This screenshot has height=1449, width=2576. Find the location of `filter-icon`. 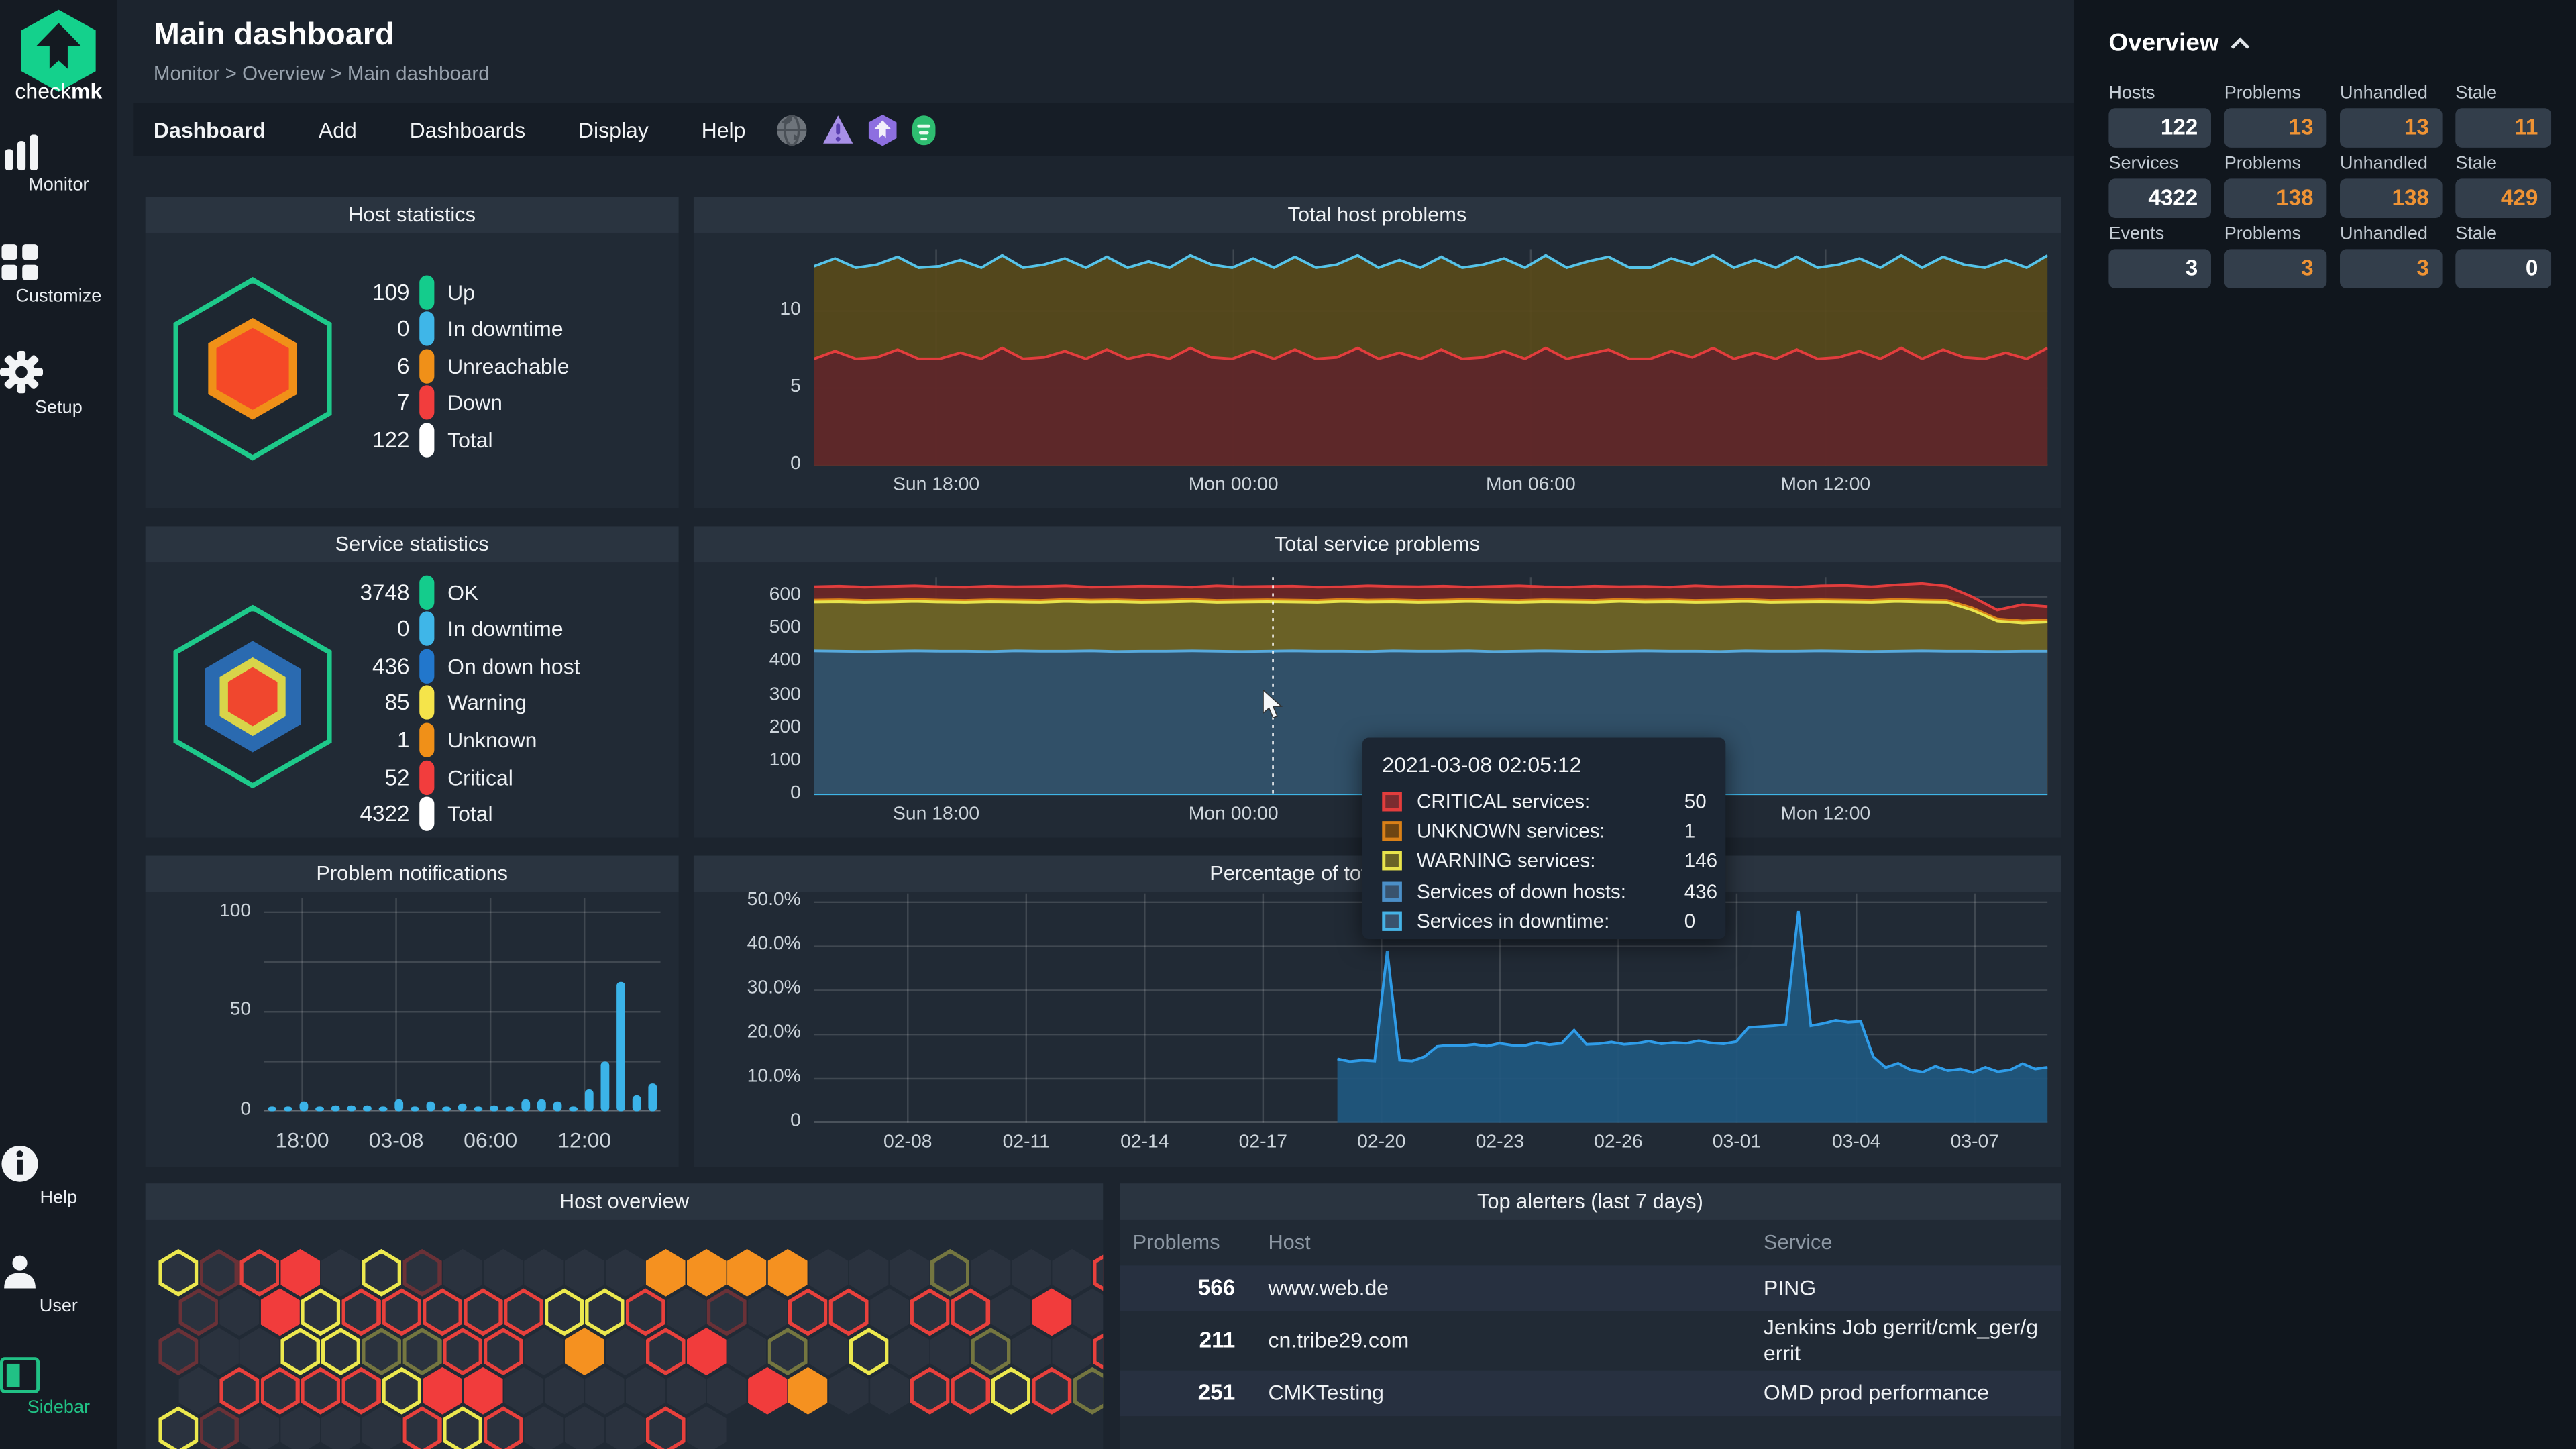

filter-icon is located at coordinates (923, 129).